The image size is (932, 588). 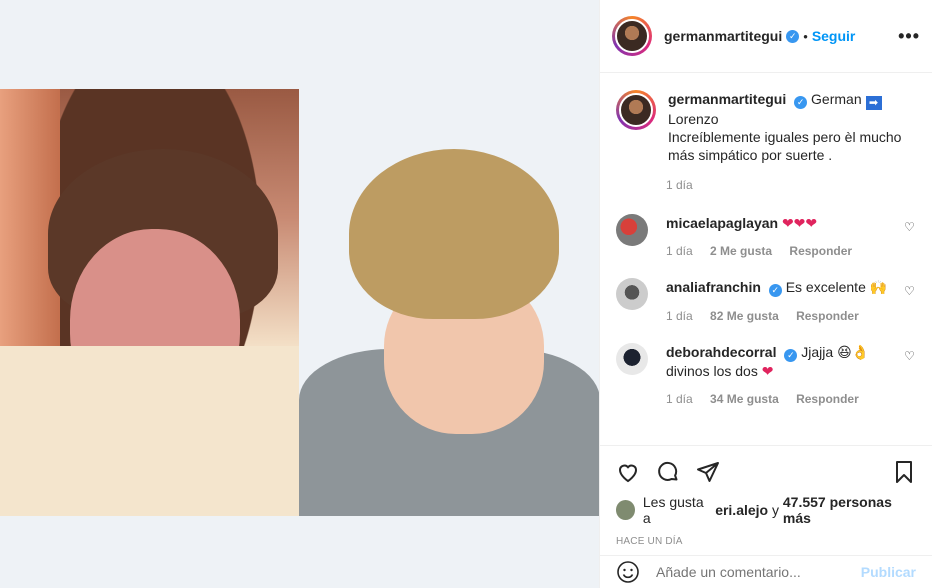 I want to click on post-timestamp: HACE UN DÍA, so click(x=766, y=541).